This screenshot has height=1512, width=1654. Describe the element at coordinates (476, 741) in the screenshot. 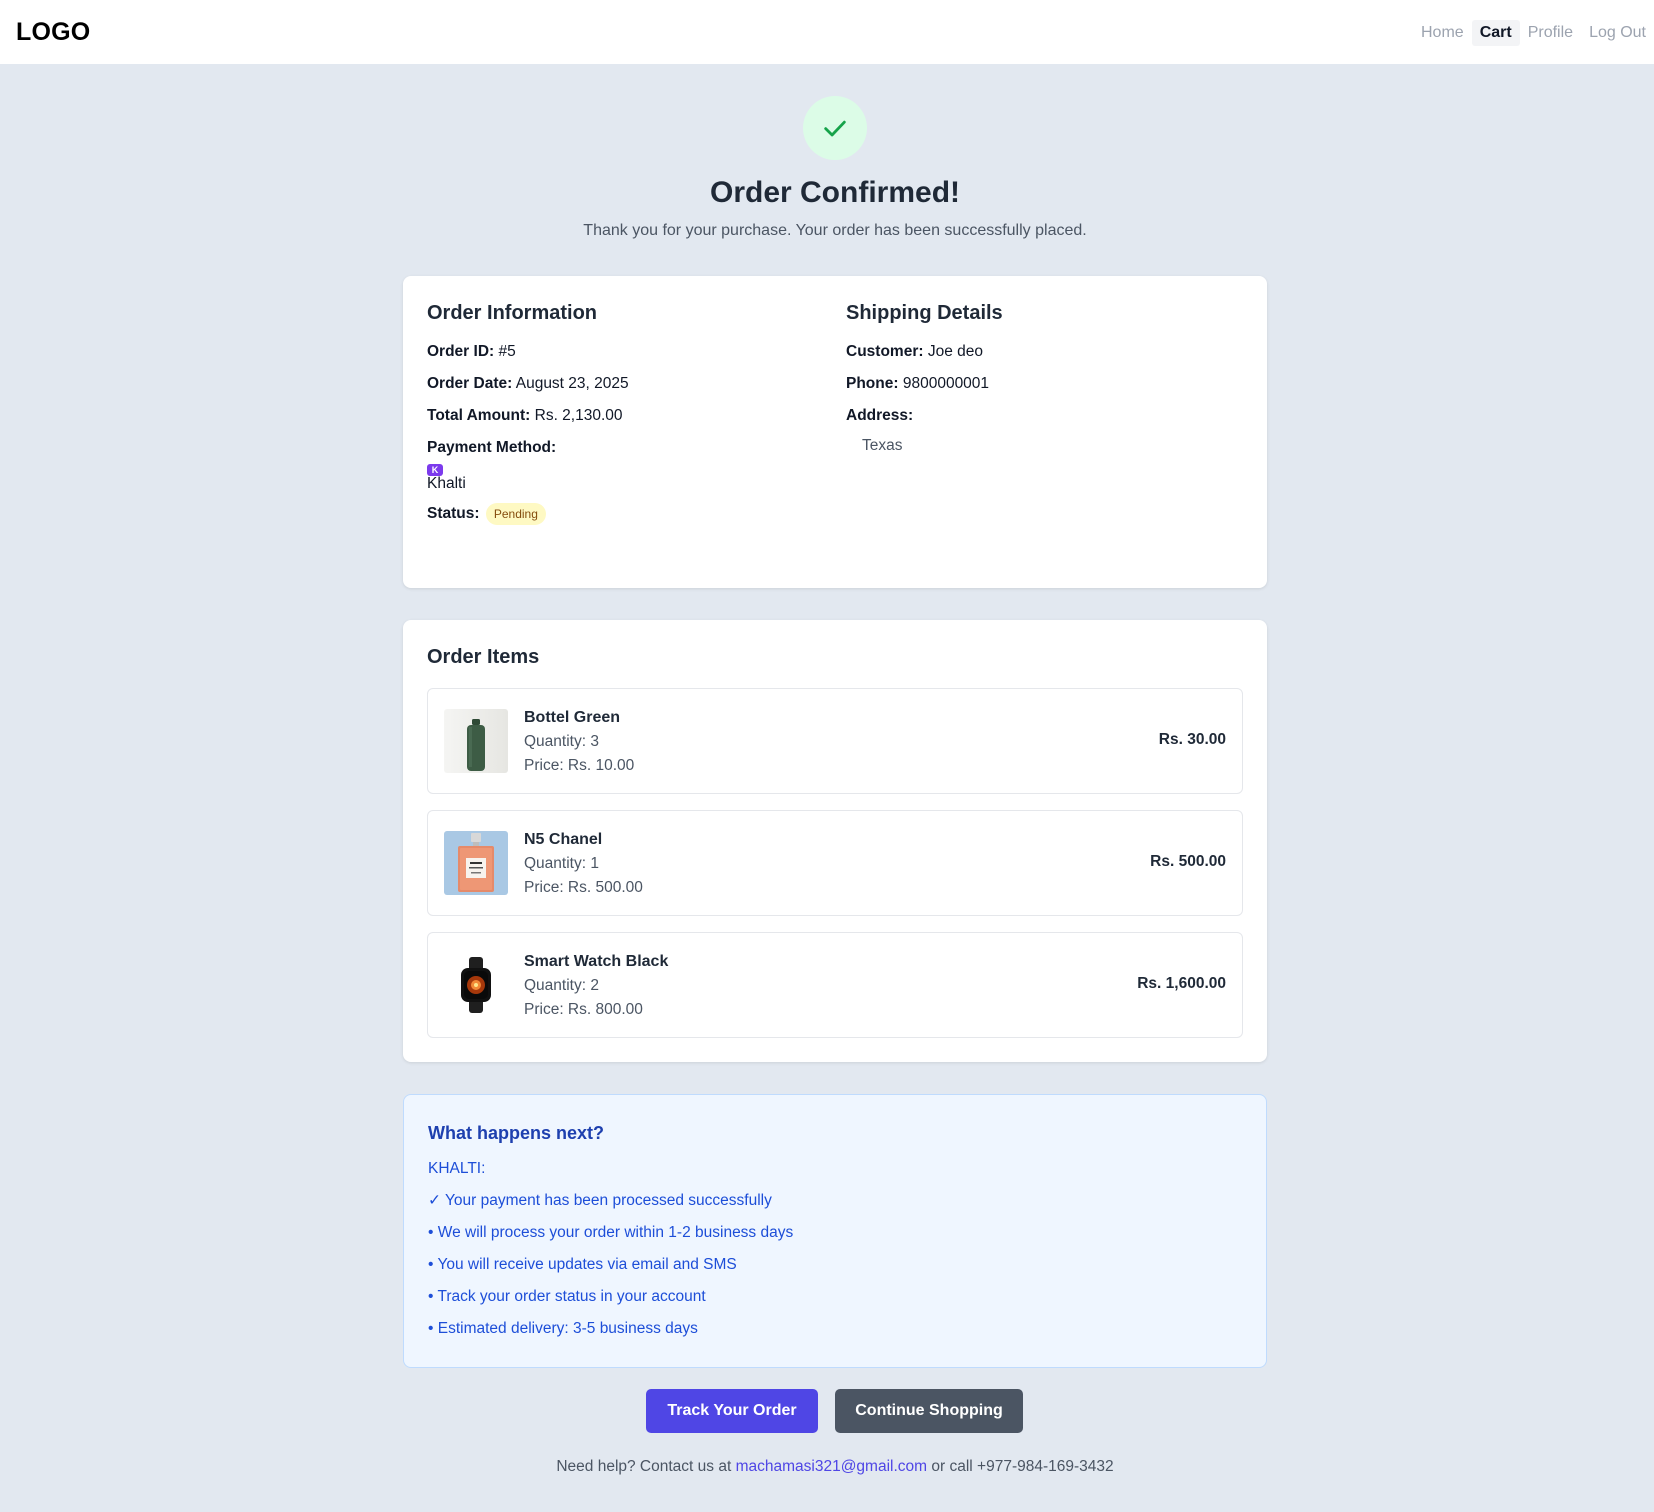

I see `product-image-green-bottle` at that location.